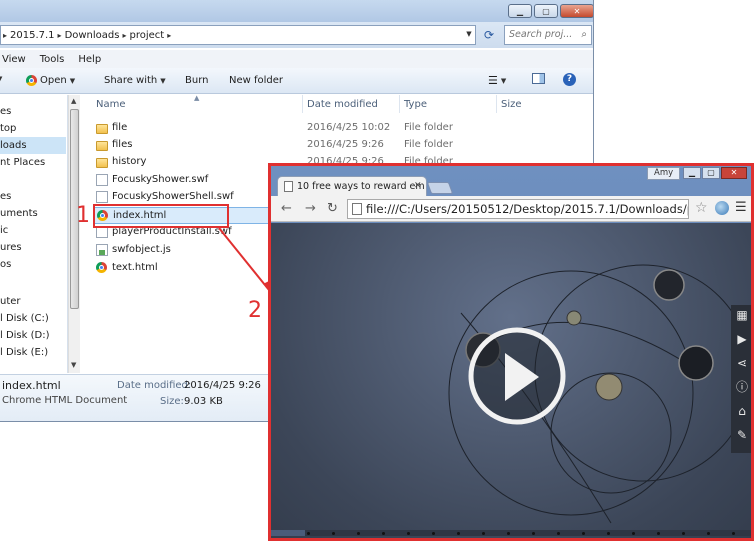  Describe the element at coordinates (742, 387) in the screenshot. I see `info-icon: ⓘ` at that location.